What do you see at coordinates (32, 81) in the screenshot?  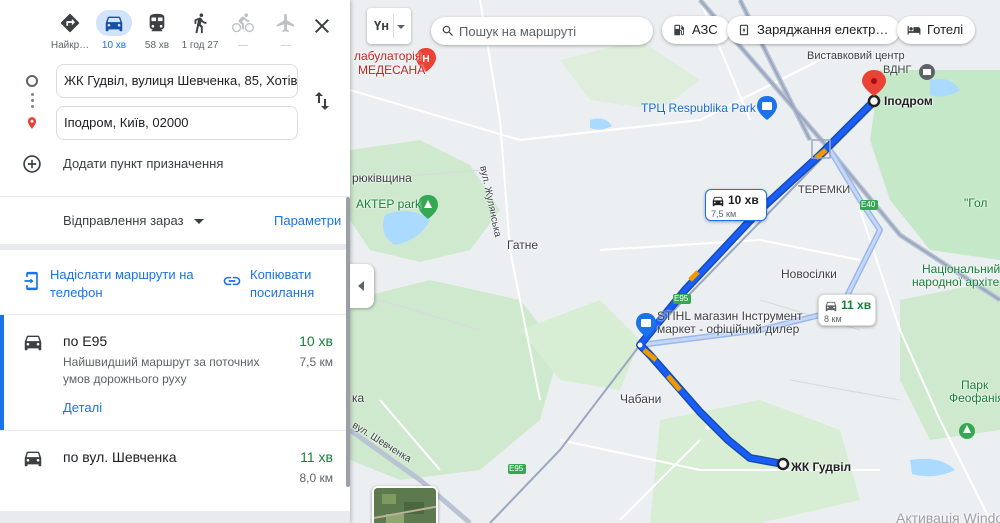 I see `origin-circle-icon` at bounding box center [32, 81].